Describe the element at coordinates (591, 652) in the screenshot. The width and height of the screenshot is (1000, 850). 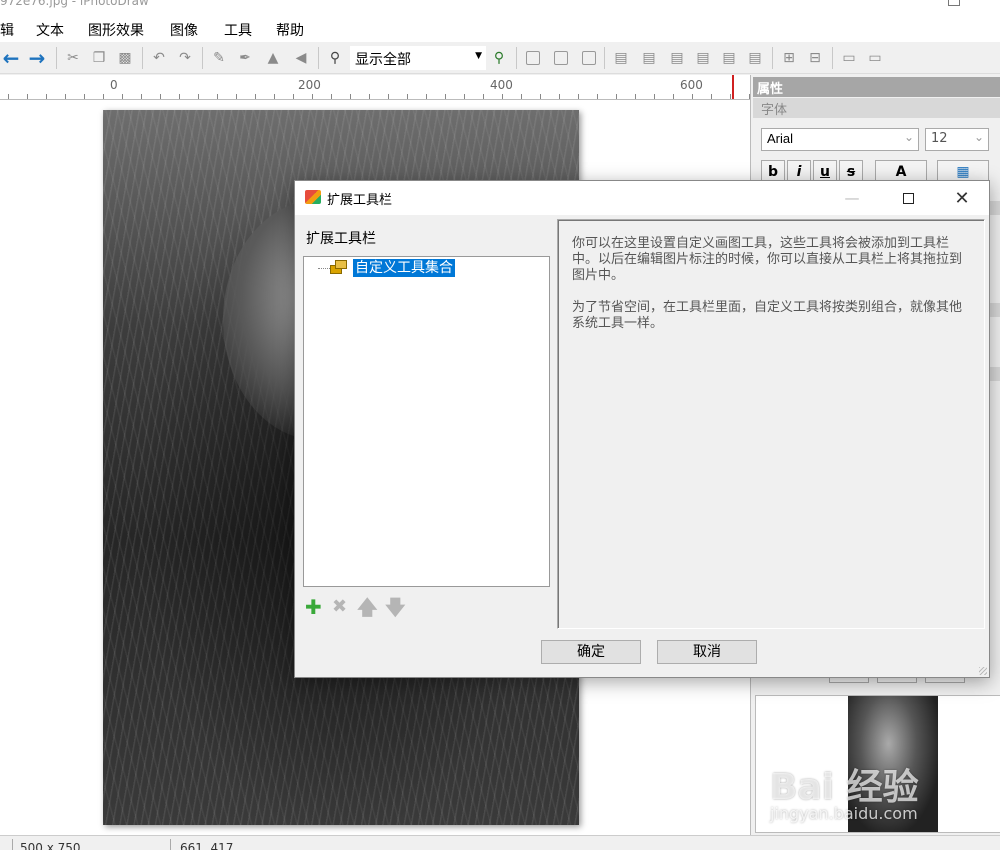
I see `ok-button: 确定` at that location.